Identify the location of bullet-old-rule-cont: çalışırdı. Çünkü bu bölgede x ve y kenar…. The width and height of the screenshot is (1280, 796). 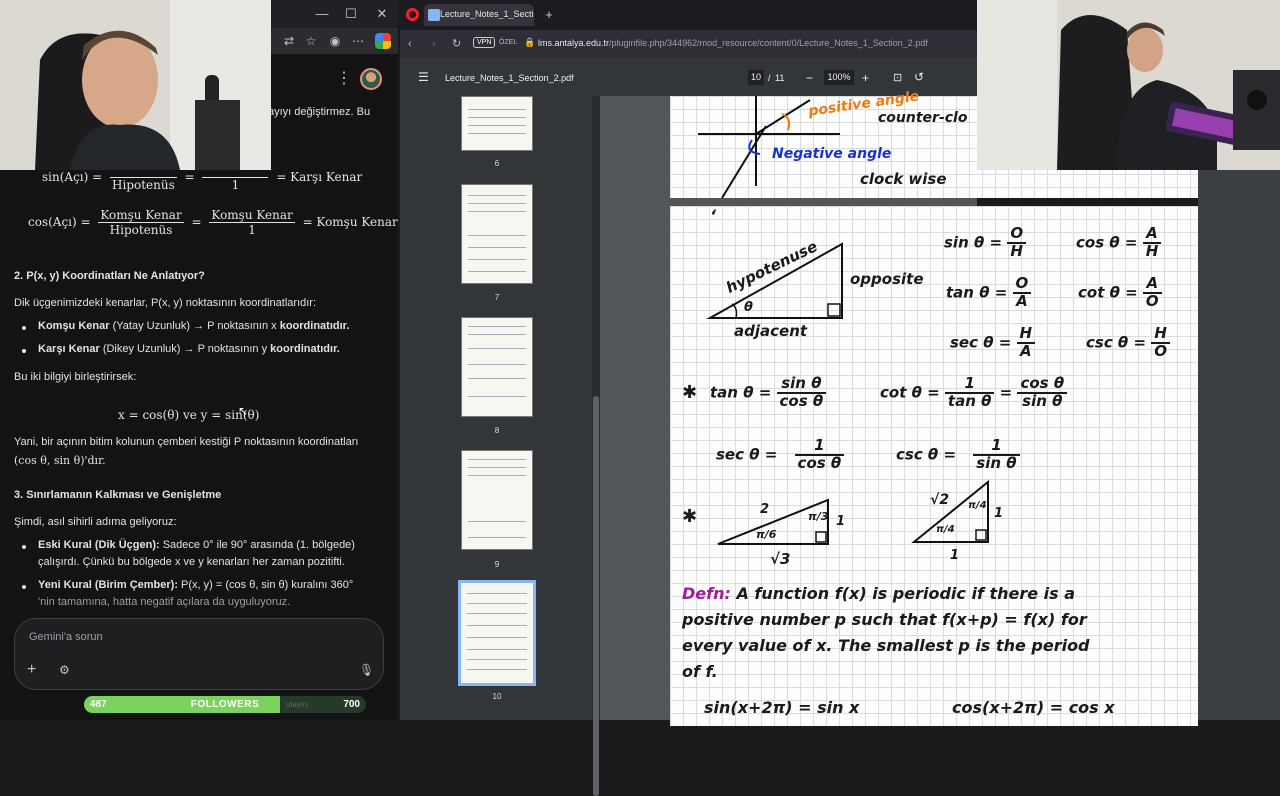
(191, 562).